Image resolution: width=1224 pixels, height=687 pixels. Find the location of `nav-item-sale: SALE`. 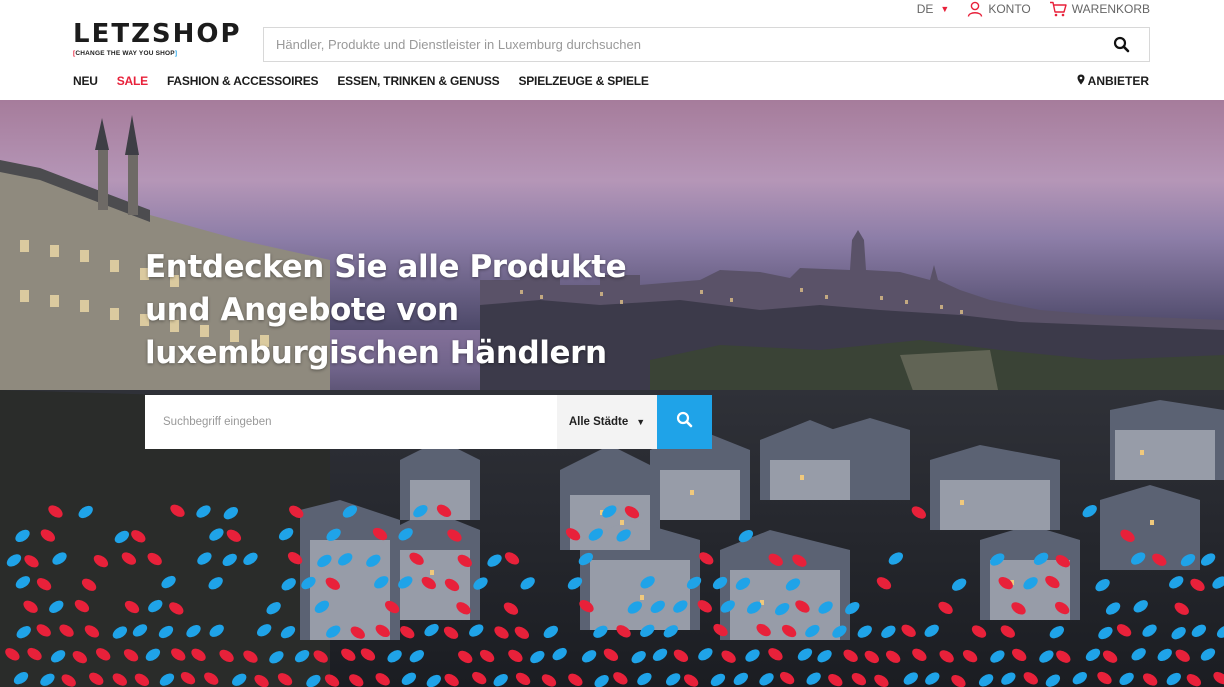

nav-item-sale: SALE is located at coordinates (132, 81).